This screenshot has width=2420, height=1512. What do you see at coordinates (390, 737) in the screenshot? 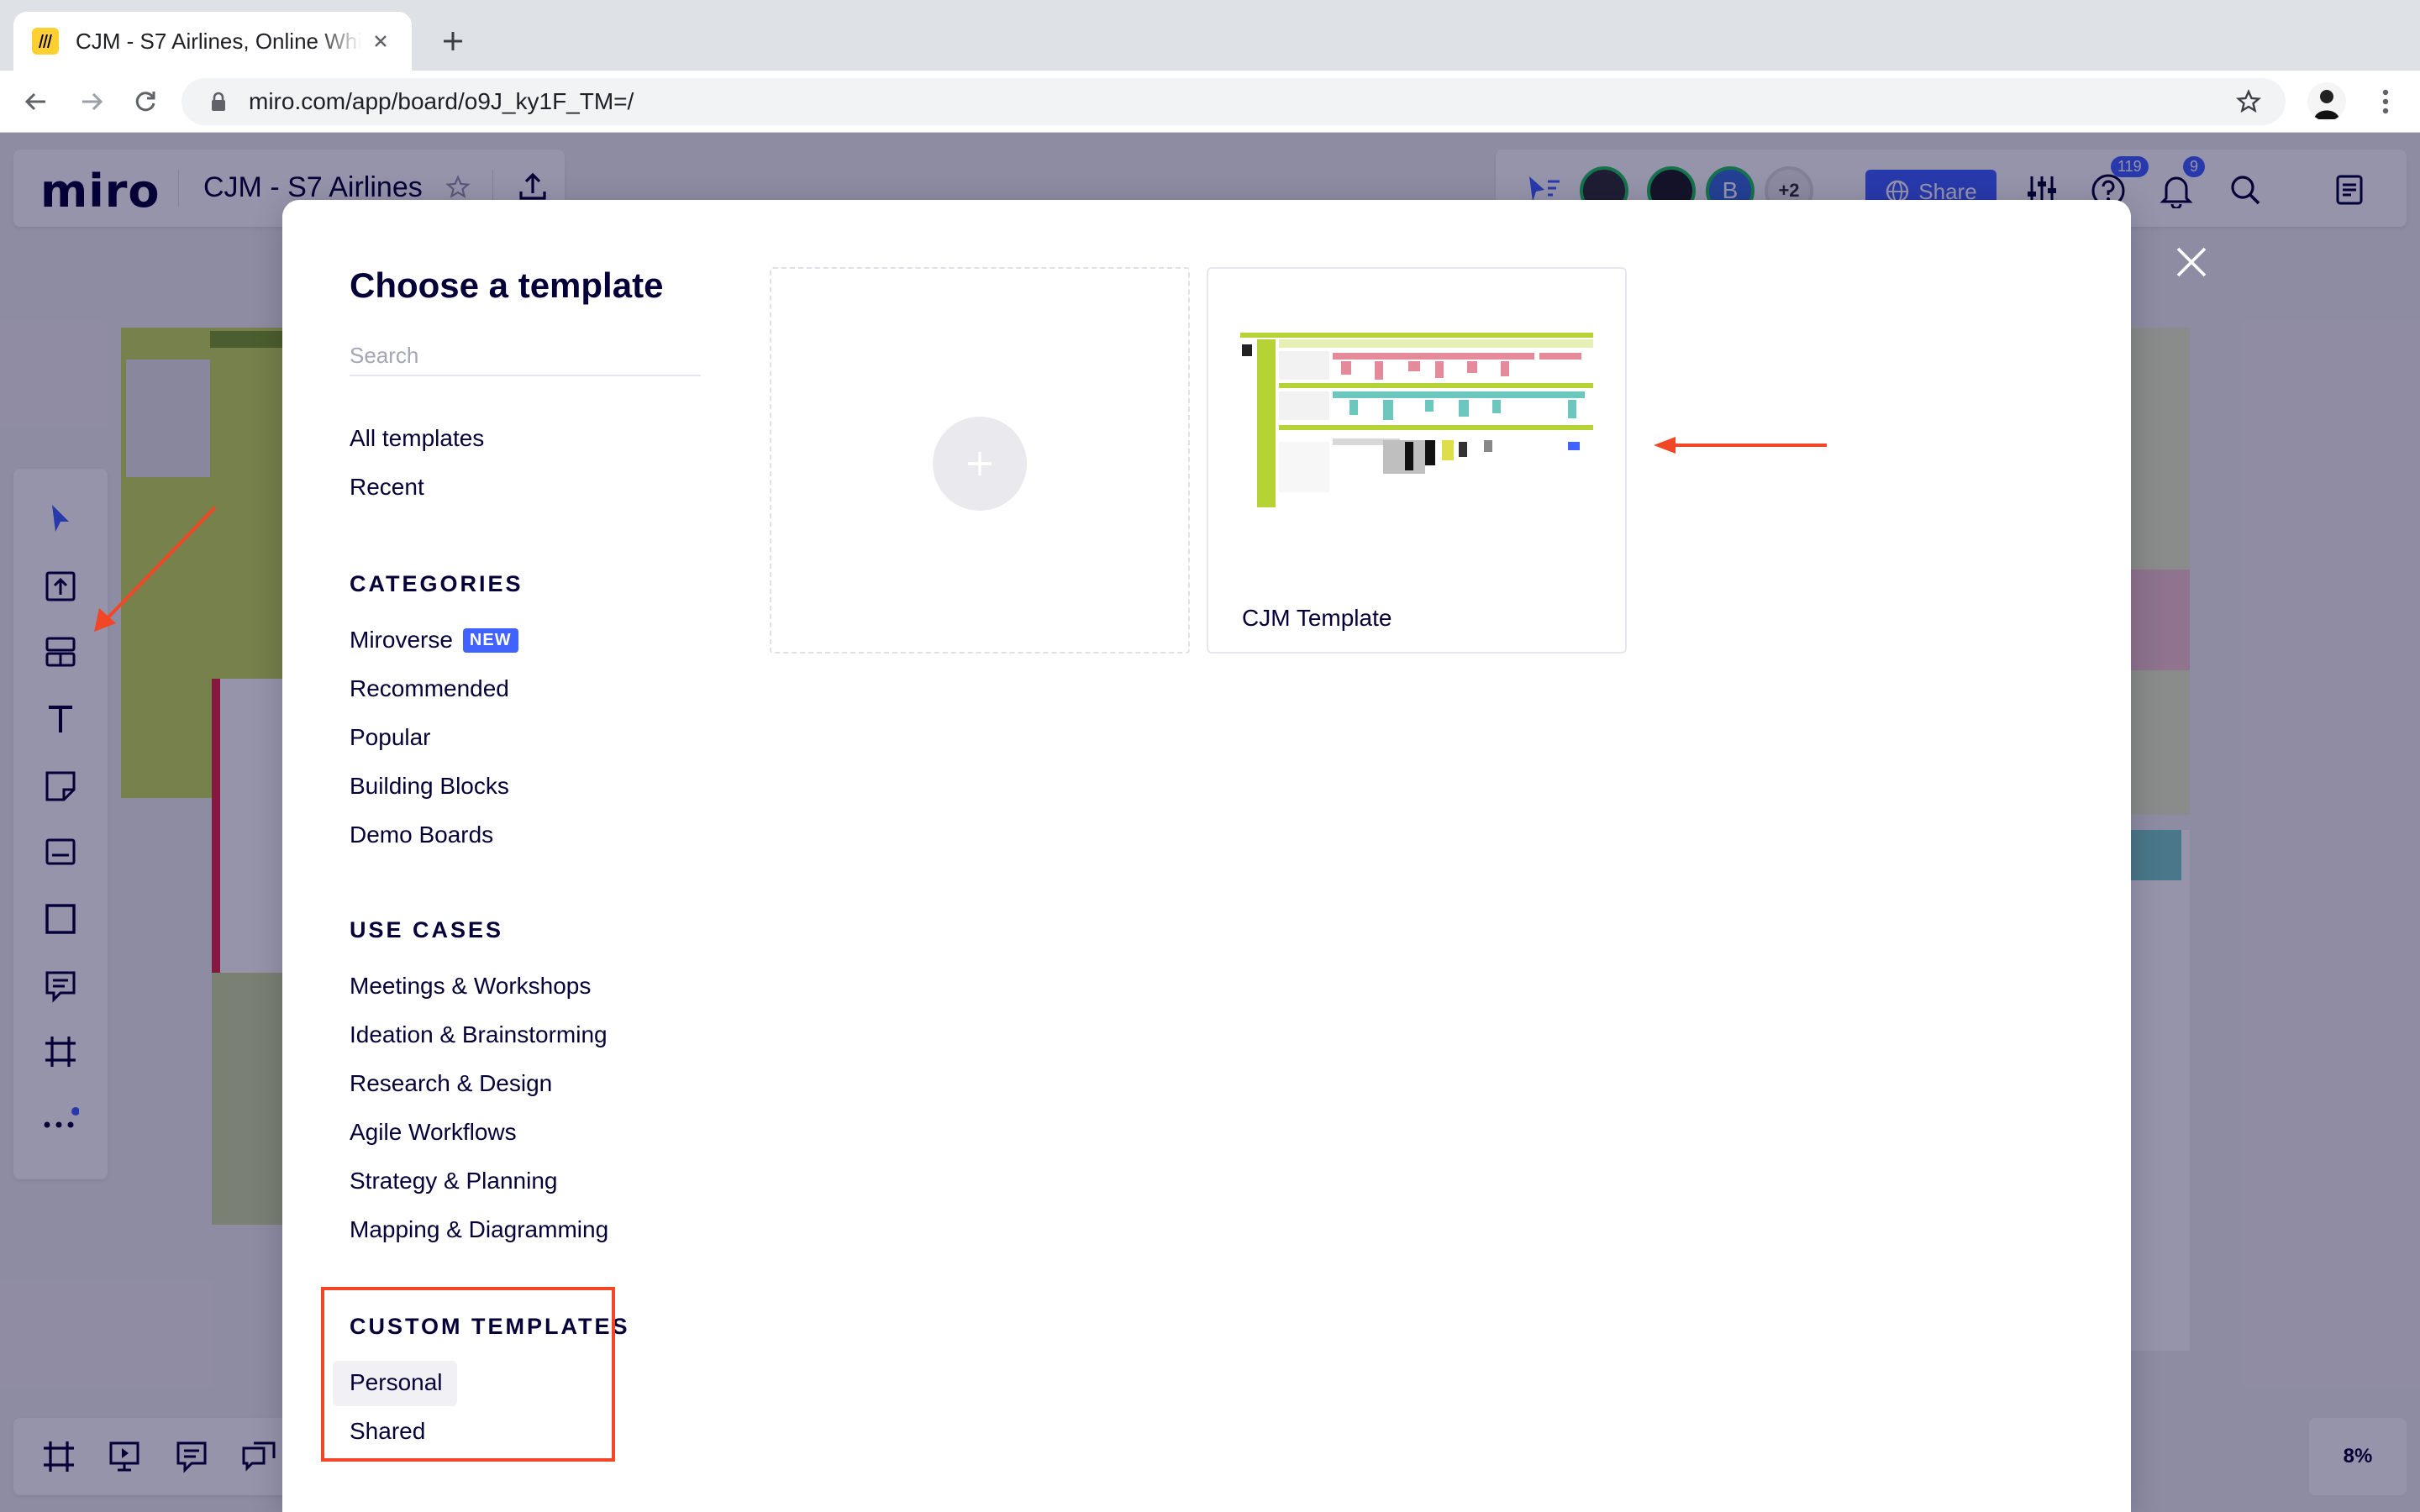
I see `category-popular: Popular` at bounding box center [390, 737].